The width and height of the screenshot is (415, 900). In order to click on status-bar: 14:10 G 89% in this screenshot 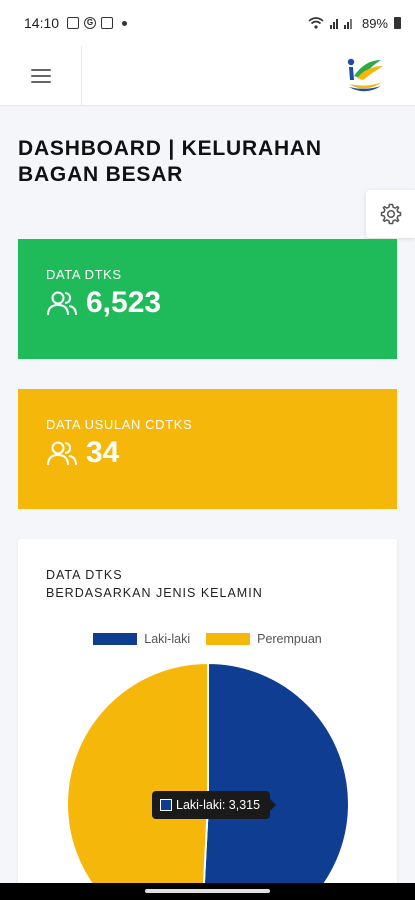, I will do `click(207, 23)`.